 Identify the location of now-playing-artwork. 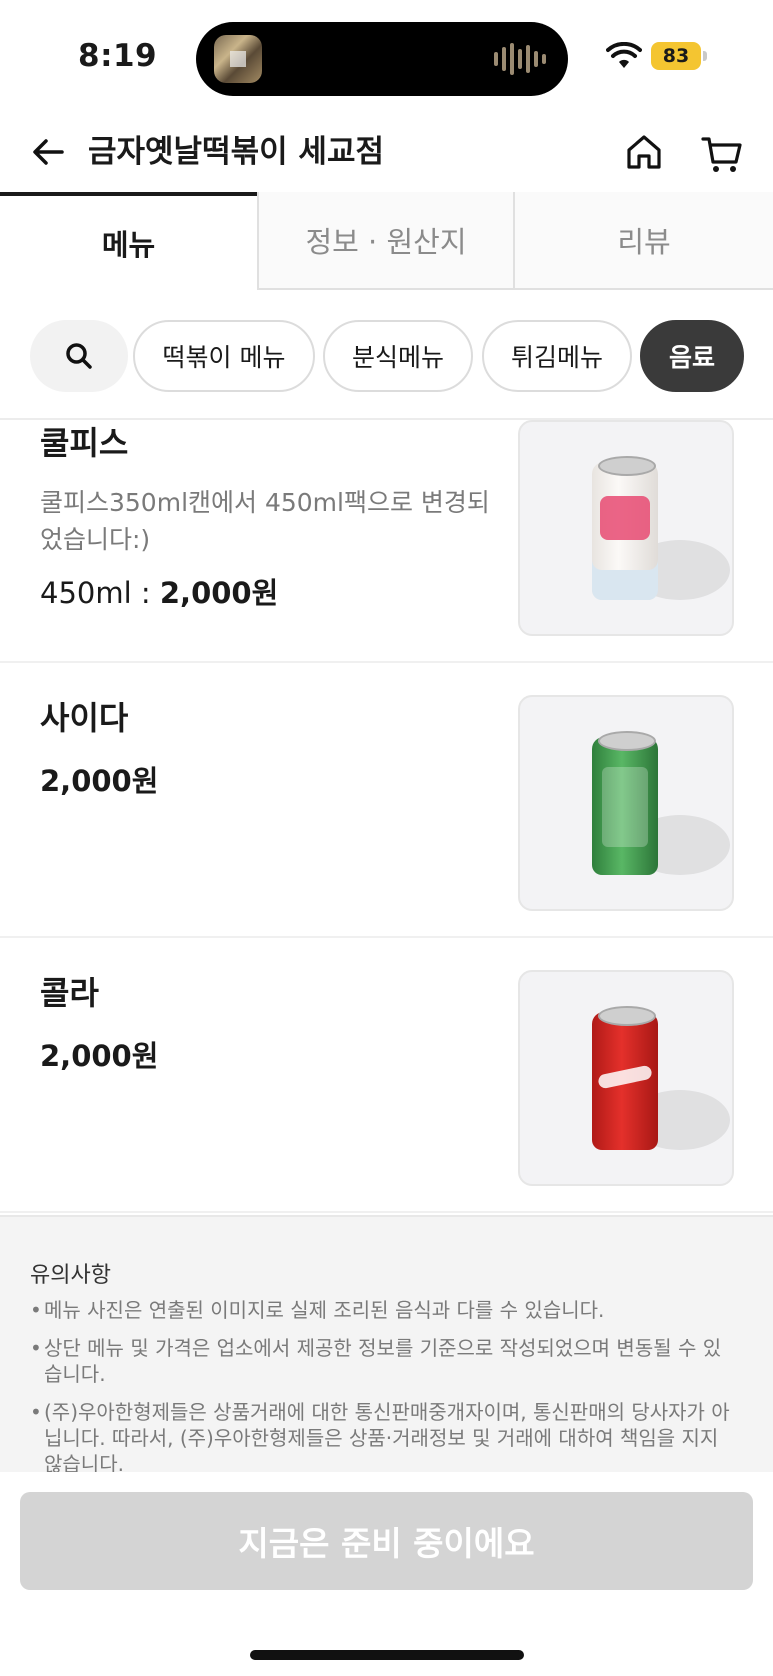
(238, 59).